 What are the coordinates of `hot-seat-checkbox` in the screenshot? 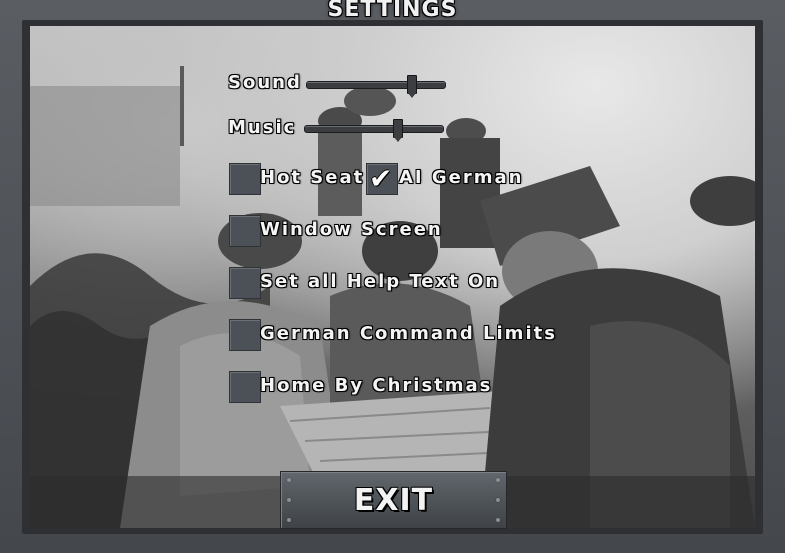 It's located at (245, 179).